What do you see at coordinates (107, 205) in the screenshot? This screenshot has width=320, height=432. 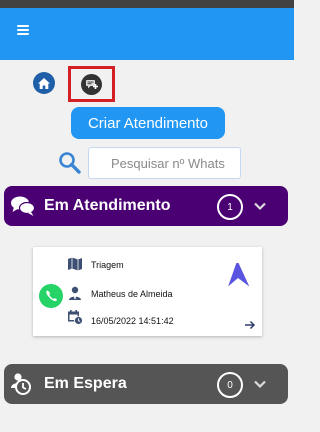 I see `section-title: Em Atendimento` at bounding box center [107, 205].